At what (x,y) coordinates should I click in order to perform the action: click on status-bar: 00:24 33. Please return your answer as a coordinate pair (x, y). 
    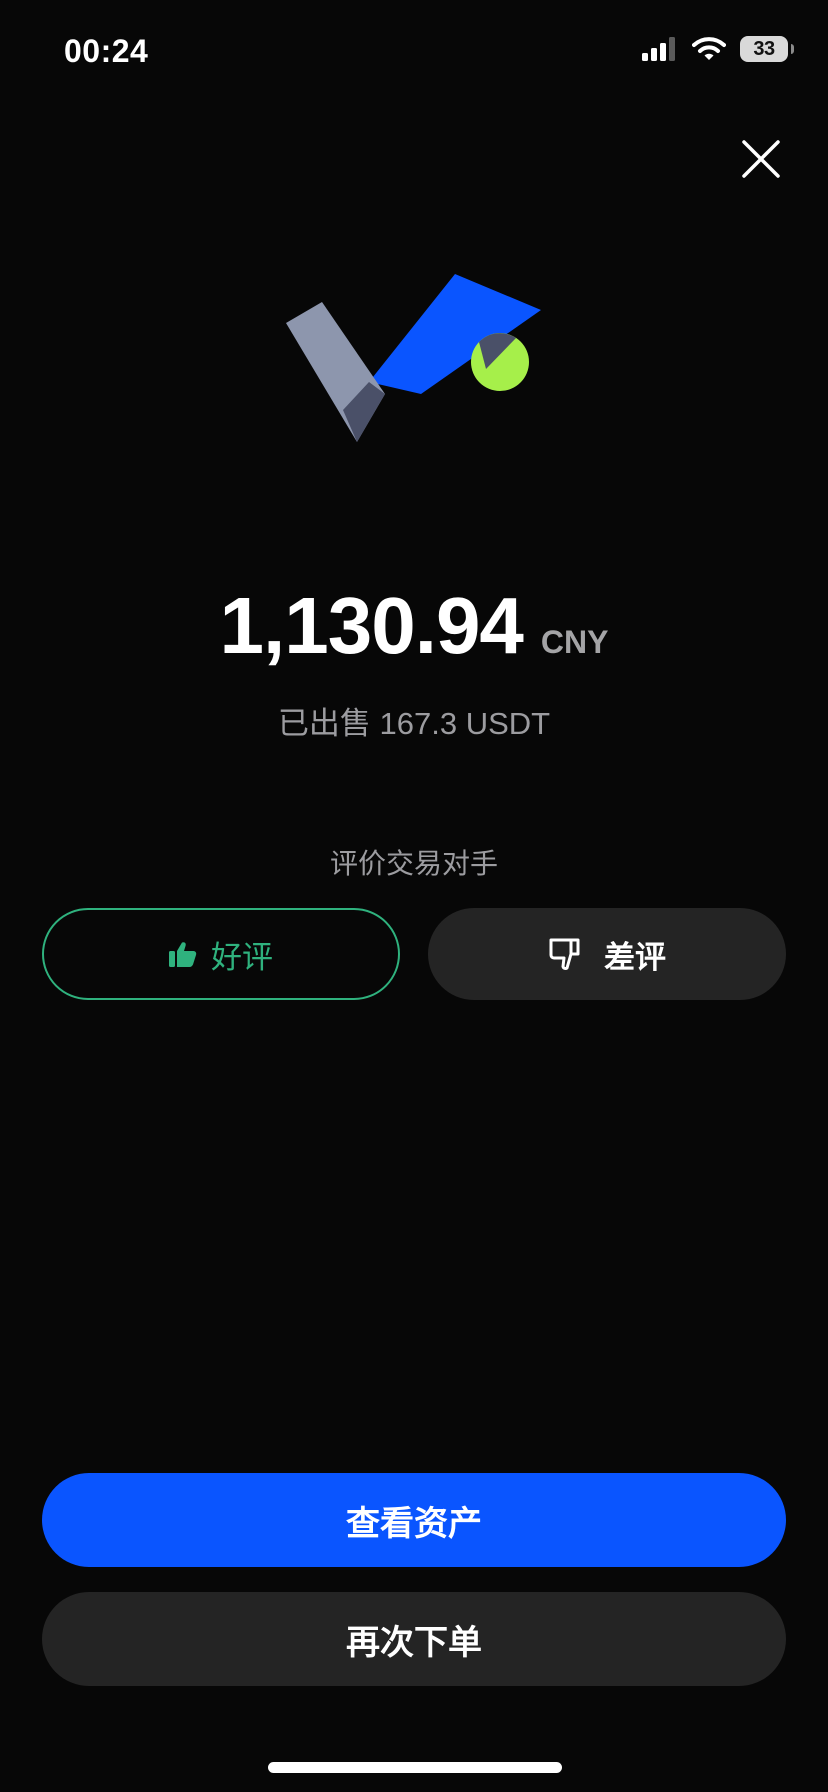
    Looking at the image, I should click on (414, 52).